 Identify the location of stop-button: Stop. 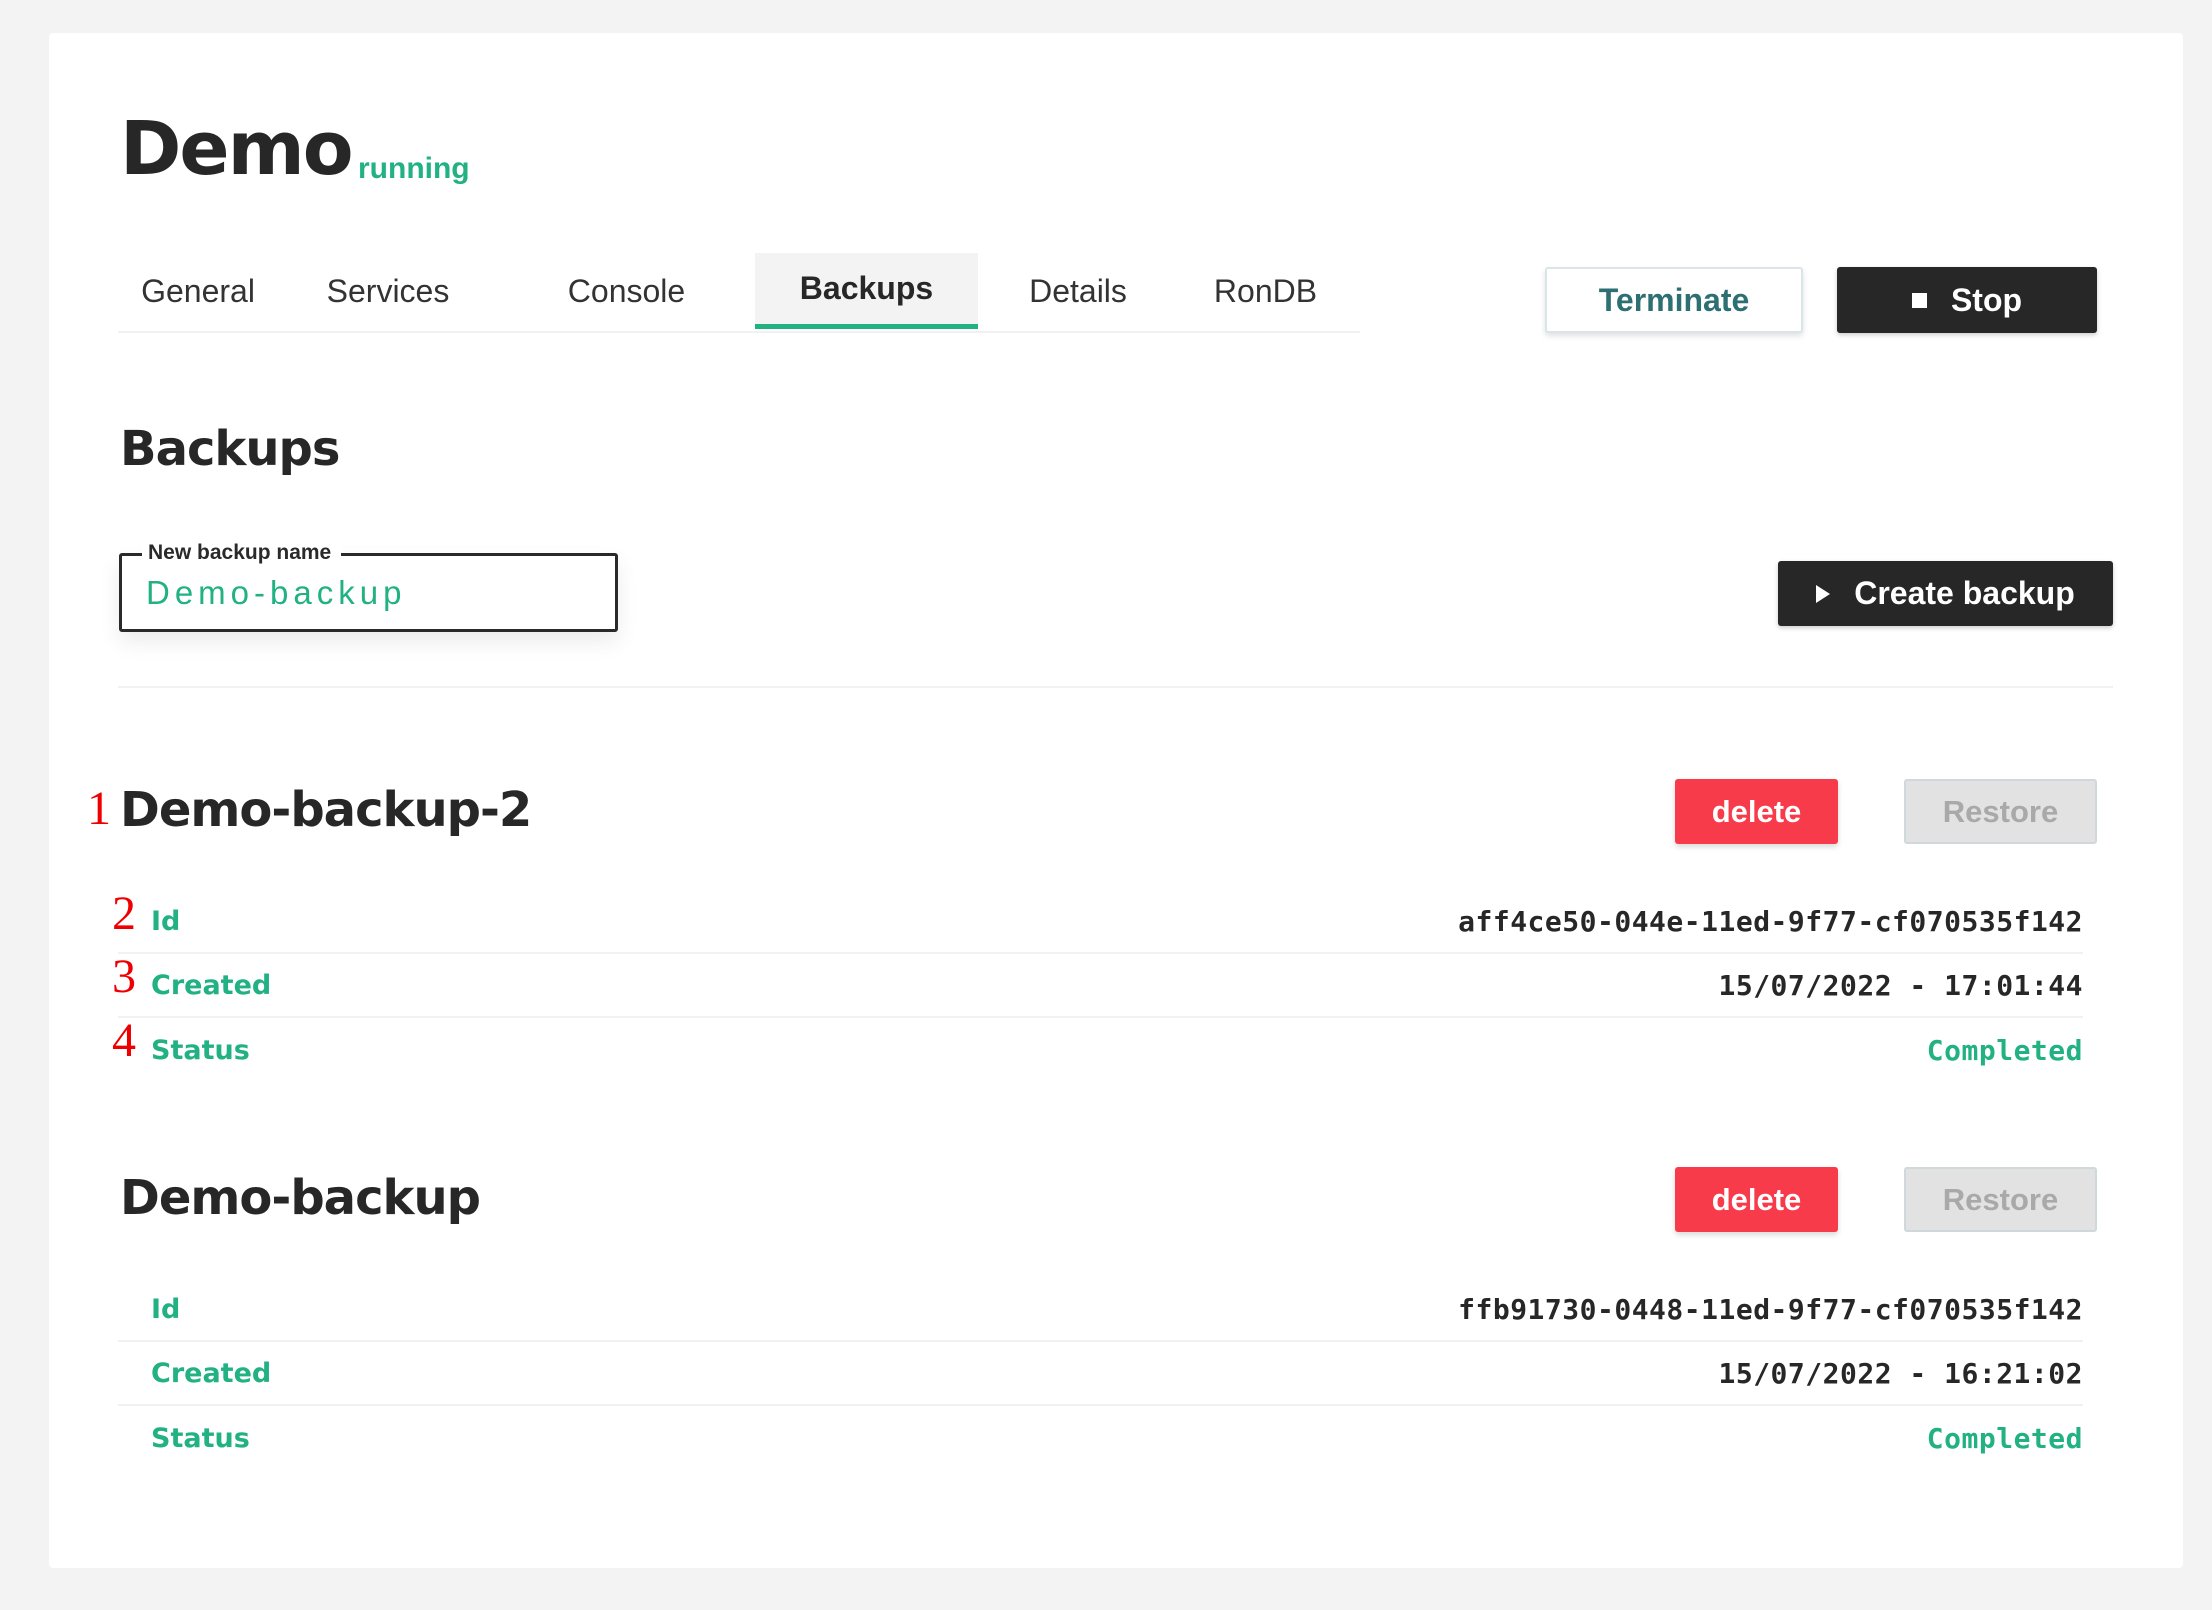
(1967, 300).